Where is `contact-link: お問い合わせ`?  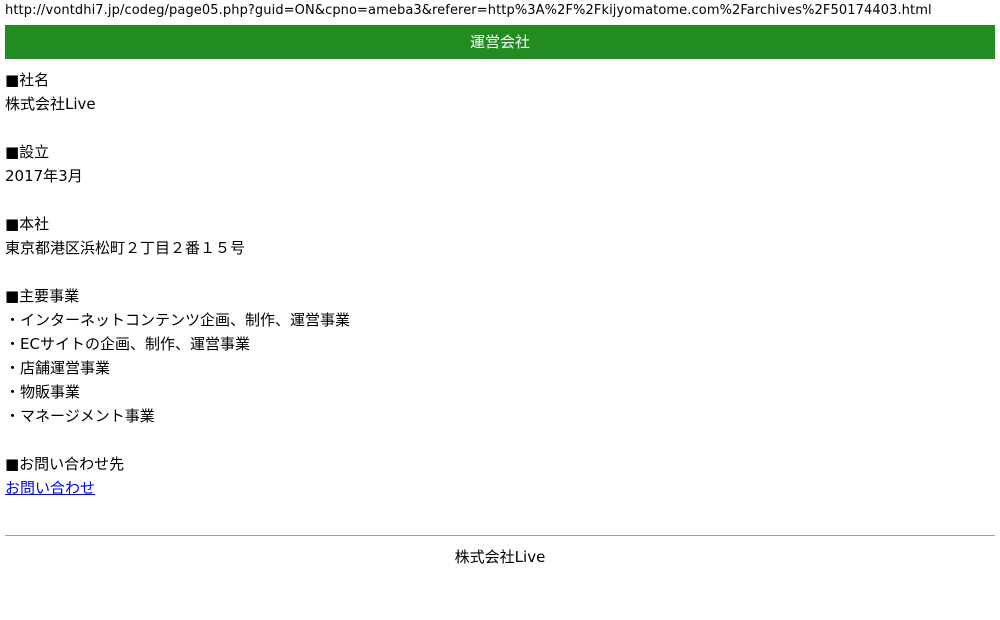
contact-link: お問い合わせ is located at coordinates (50, 488).